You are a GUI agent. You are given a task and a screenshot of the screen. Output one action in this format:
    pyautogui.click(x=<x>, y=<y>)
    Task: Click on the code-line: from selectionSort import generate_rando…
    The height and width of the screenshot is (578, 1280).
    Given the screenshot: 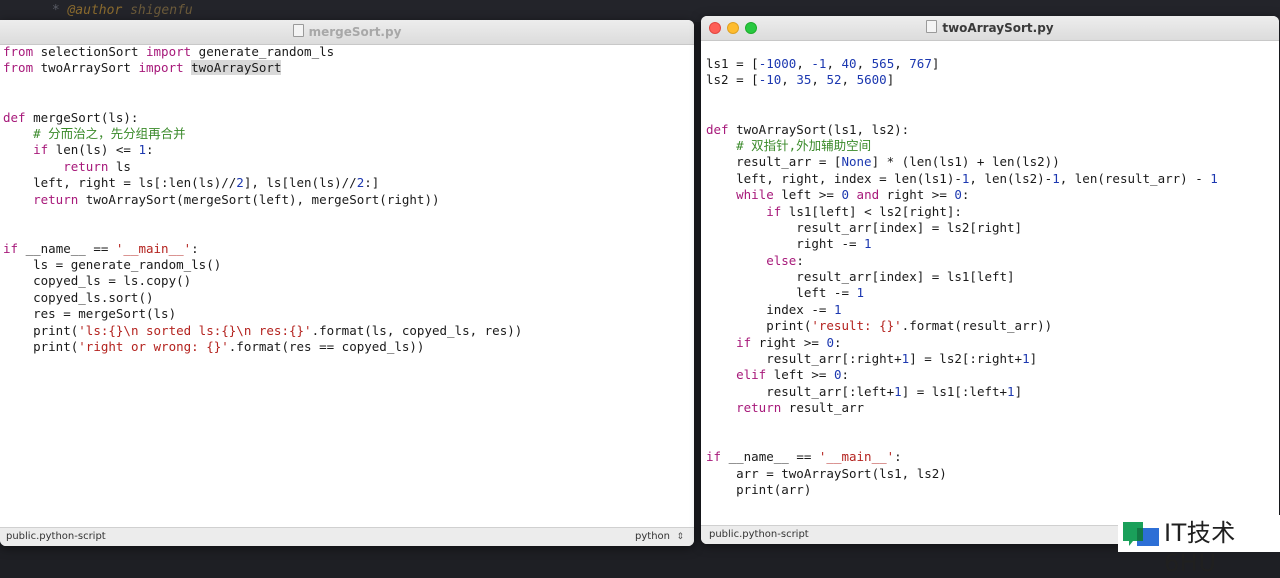 What is the action you would take?
    pyautogui.click(x=262, y=52)
    